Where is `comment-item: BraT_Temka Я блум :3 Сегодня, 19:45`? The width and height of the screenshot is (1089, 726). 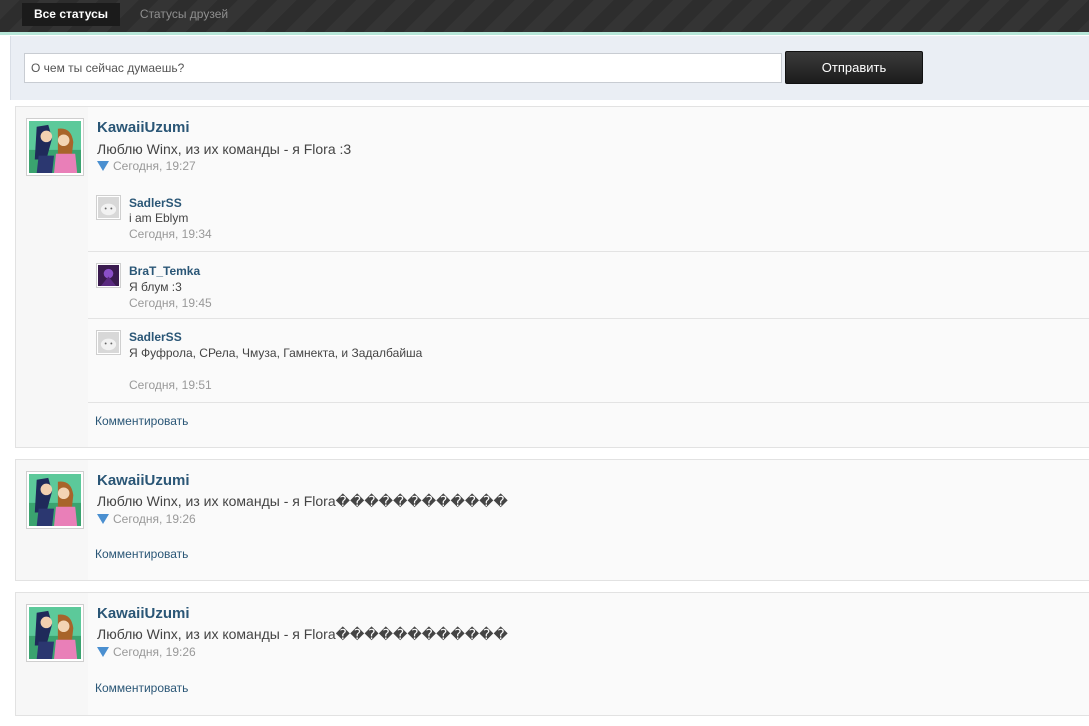
comment-item: BraT_Temka Я блум :3 Сегодня, 19:45 is located at coordinates (588, 285).